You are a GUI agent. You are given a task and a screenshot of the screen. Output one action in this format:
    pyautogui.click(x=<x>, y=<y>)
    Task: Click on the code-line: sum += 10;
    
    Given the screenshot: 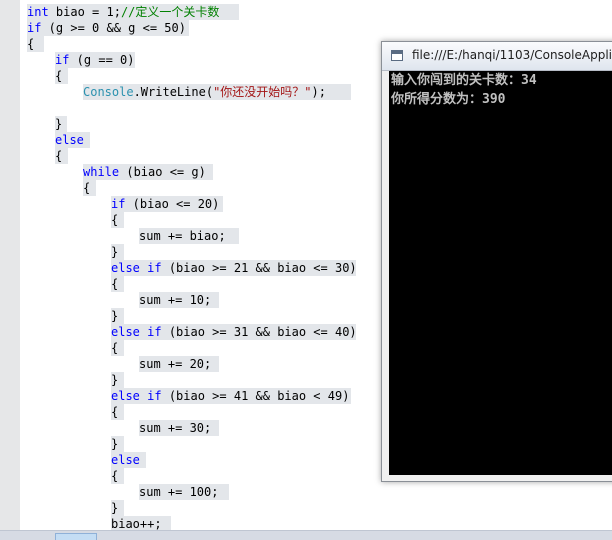 What is the action you would take?
    pyautogui.click(x=179, y=300)
    